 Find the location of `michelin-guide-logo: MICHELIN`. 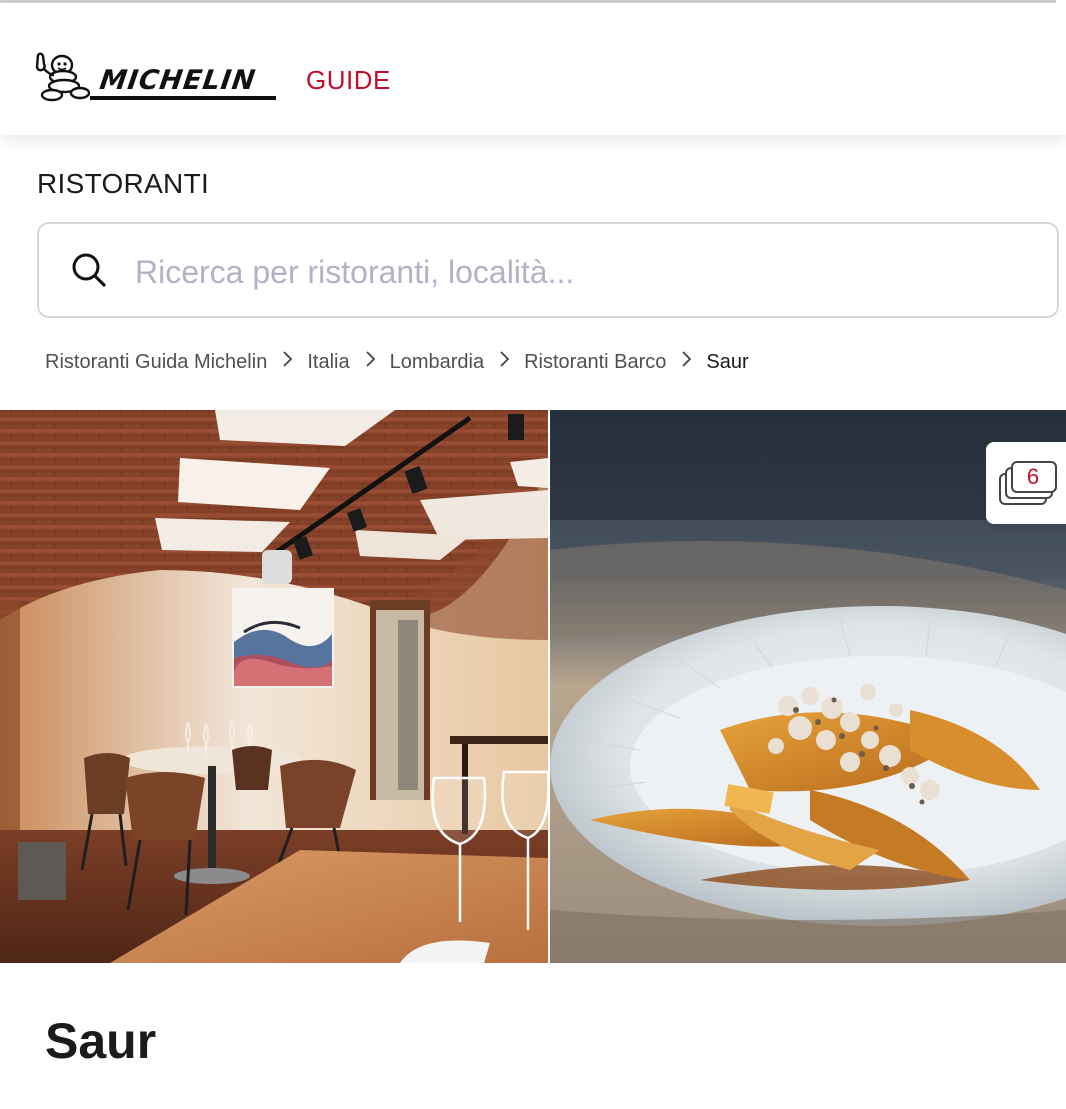

michelin-guide-logo: MICHELIN is located at coordinates (154, 79).